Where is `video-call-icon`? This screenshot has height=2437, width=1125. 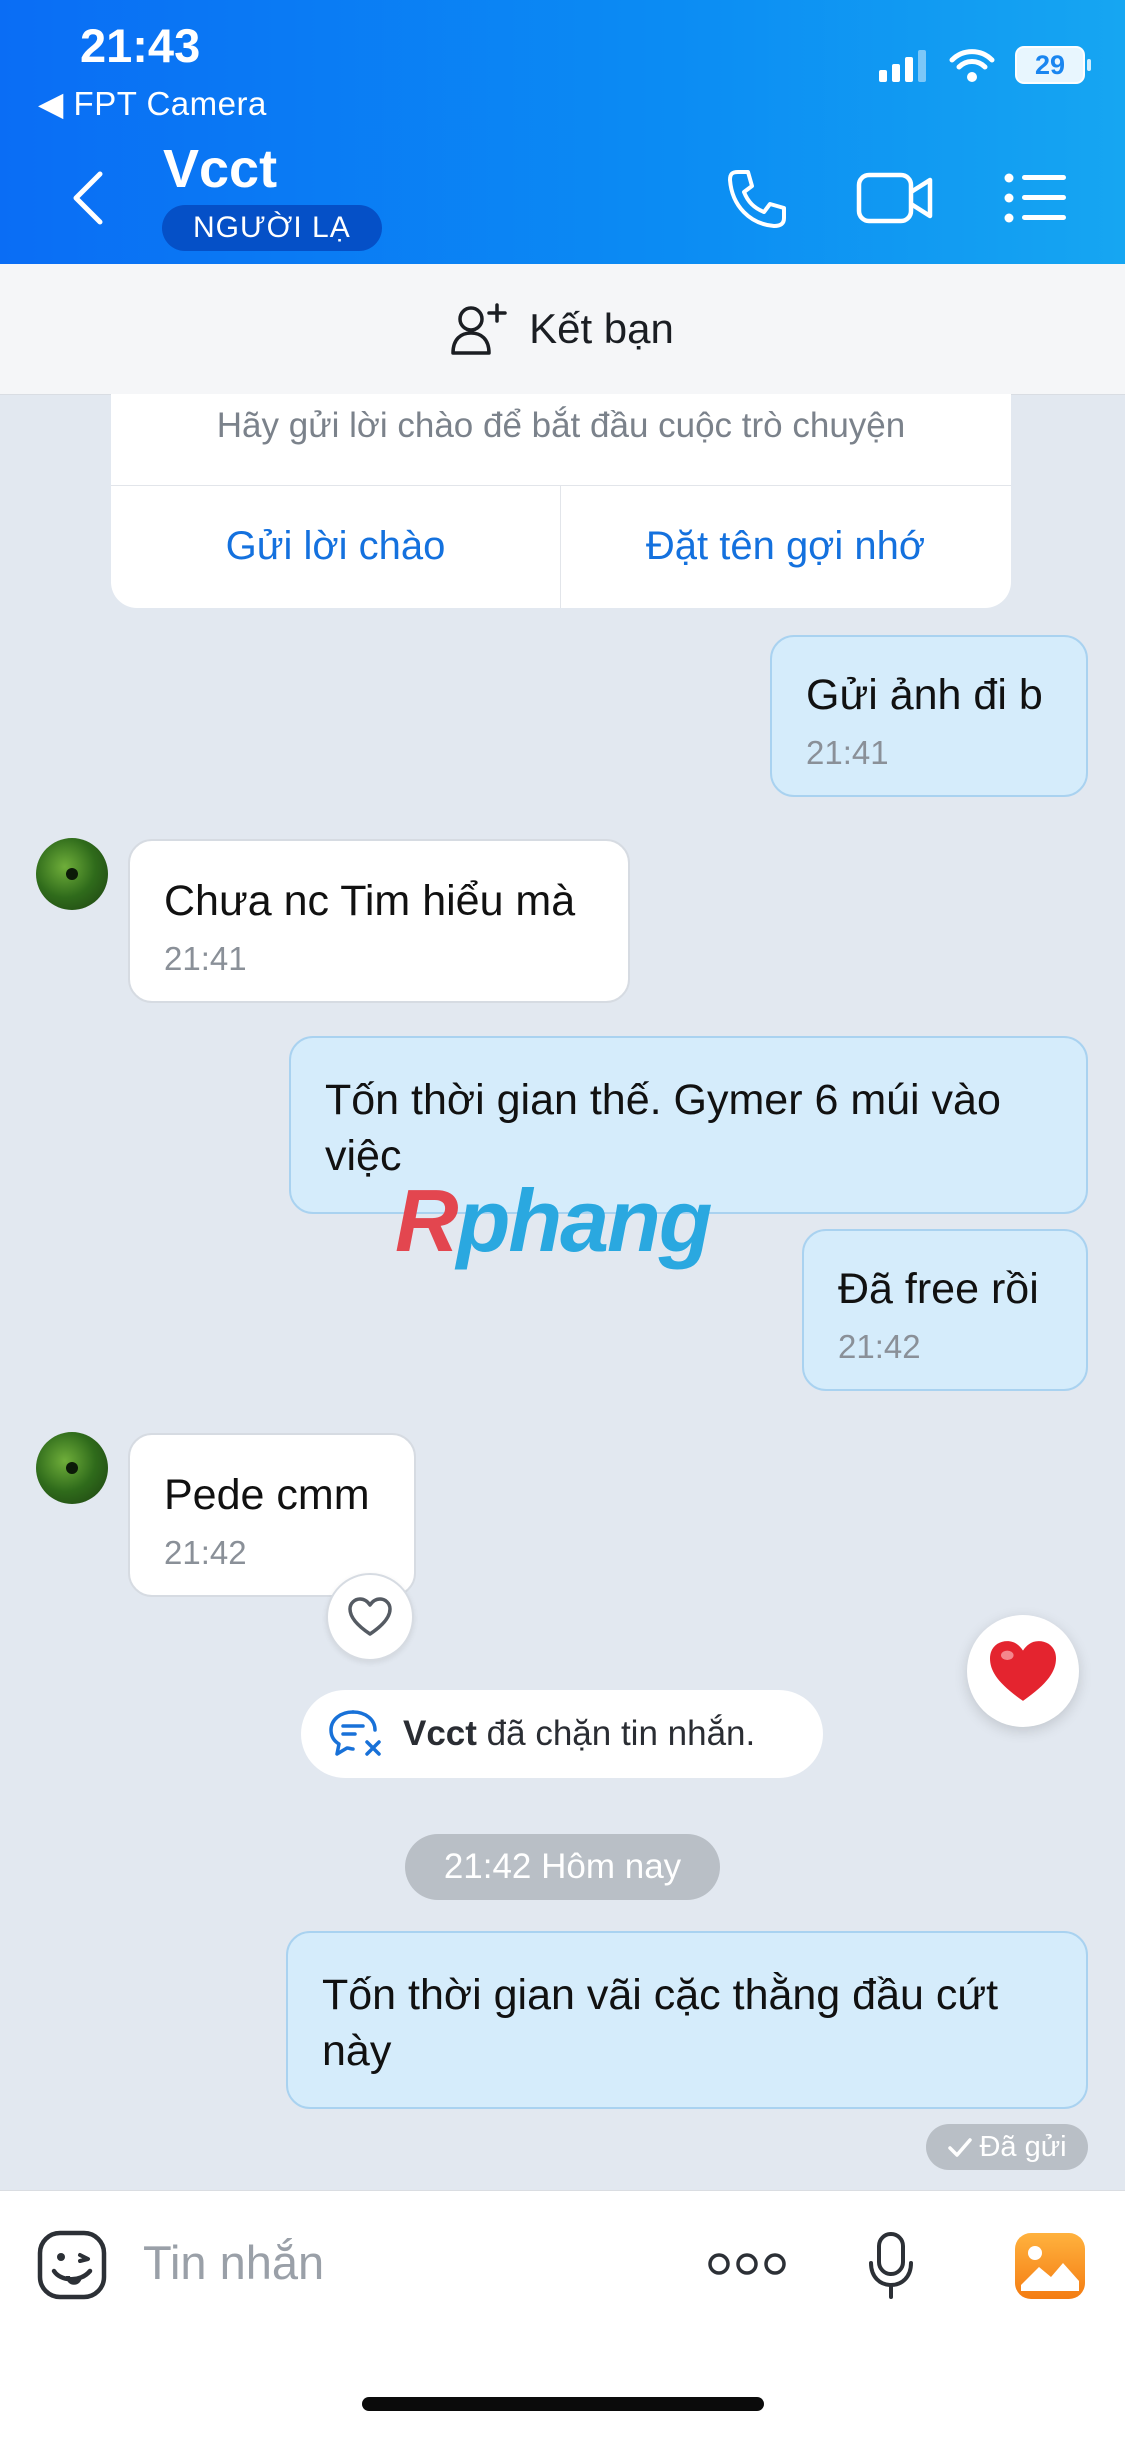
video-call-icon is located at coordinates (895, 198).